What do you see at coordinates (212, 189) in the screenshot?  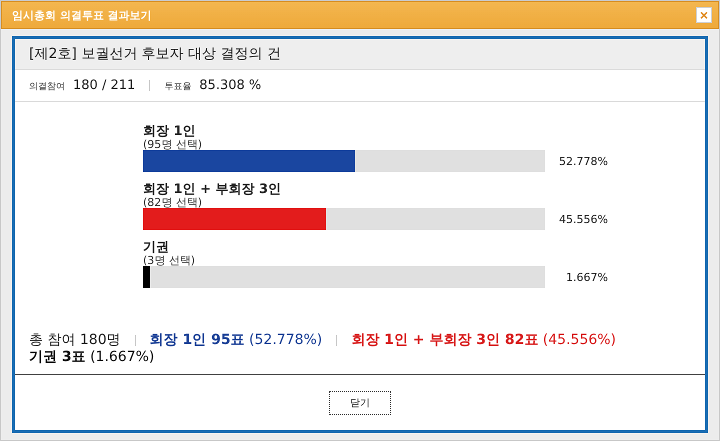 I see `option-label: 회장 1인 + 부회장 3인` at bounding box center [212, 189].